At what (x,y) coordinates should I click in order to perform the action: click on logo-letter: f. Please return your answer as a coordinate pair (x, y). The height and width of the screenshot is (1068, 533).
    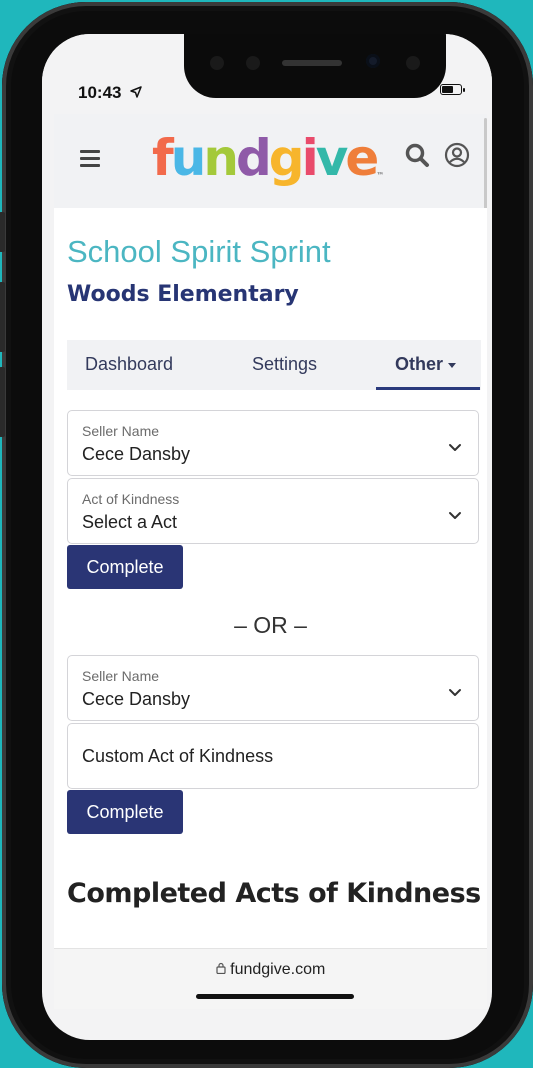
    Looking at the image, I should click on (163, 158).